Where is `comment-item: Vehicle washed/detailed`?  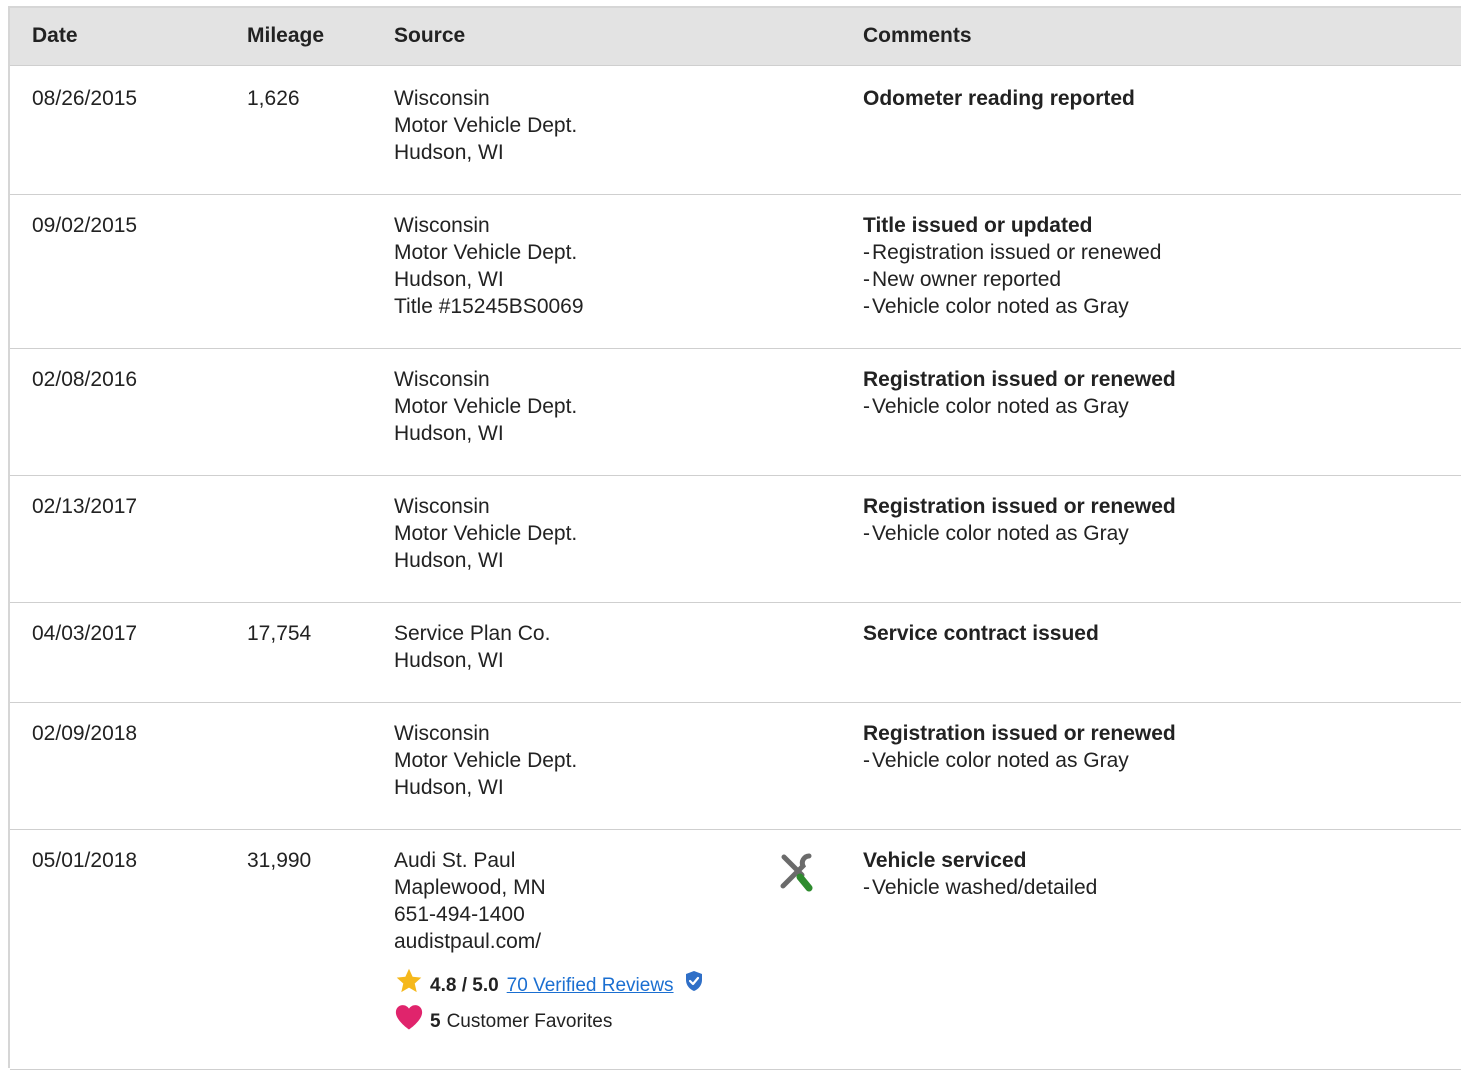 comment-item: Vehicle washed/detailed is located at coordinates (980, 887).